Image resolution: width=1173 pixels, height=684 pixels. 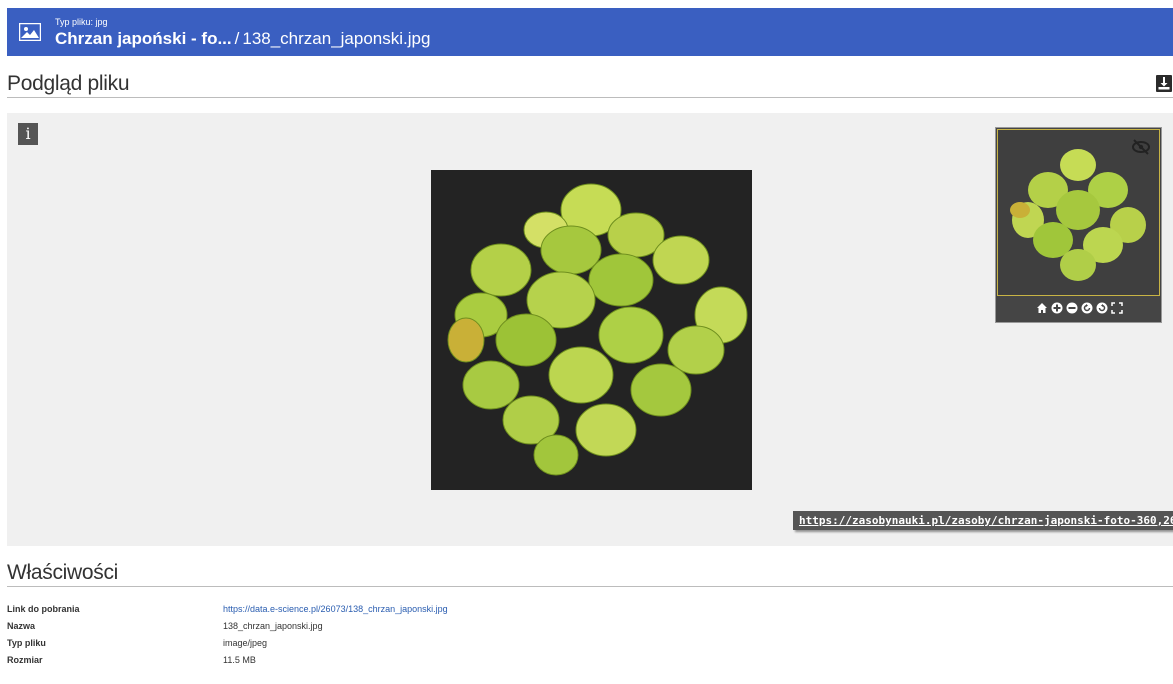 What do you see at coordinates (587, 626) in the screenshot?
I see `property-row-name: Nazwa 138_chrzan_japonski.jpg` at bounding box center [587, 626].